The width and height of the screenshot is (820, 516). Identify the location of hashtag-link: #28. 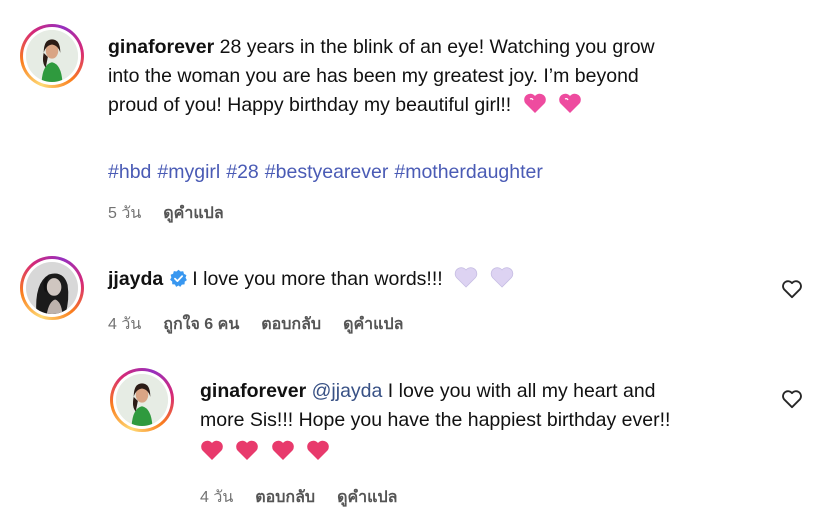
(242, 172).